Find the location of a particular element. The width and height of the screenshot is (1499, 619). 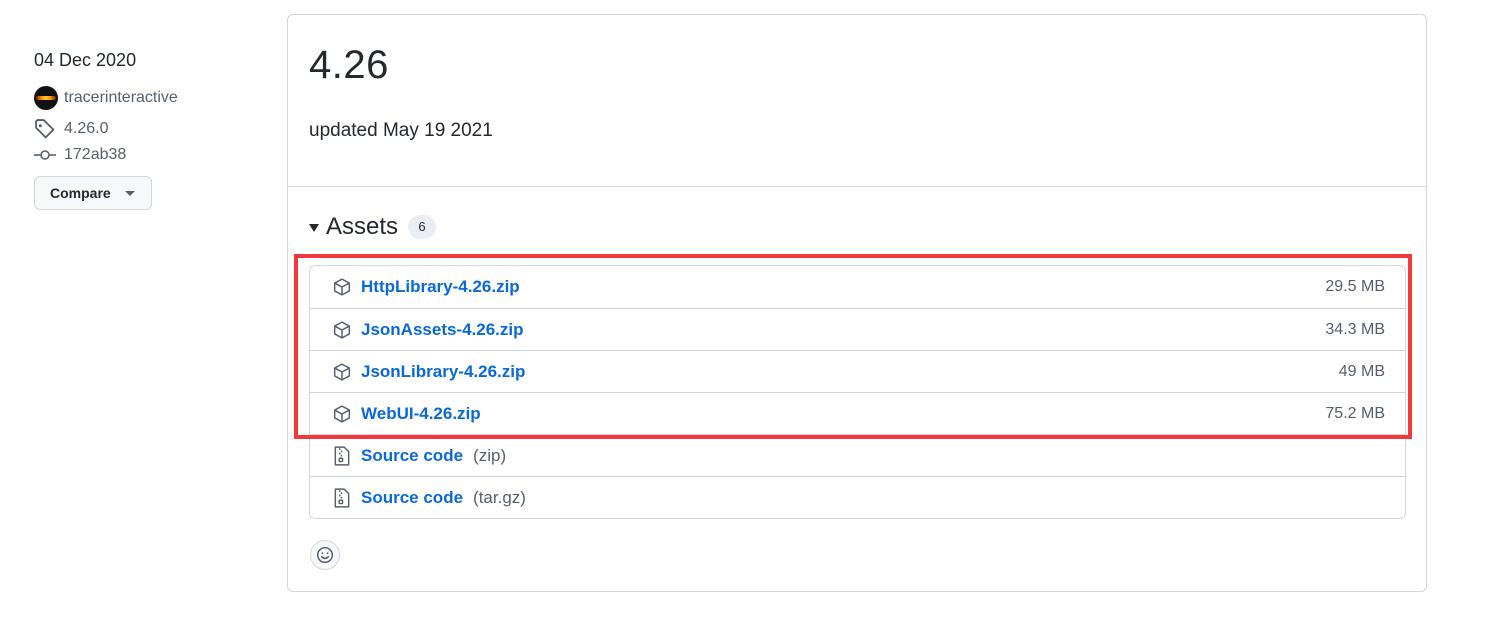

asset-size: 75.2 MB is located at coordinates (1355, 413).